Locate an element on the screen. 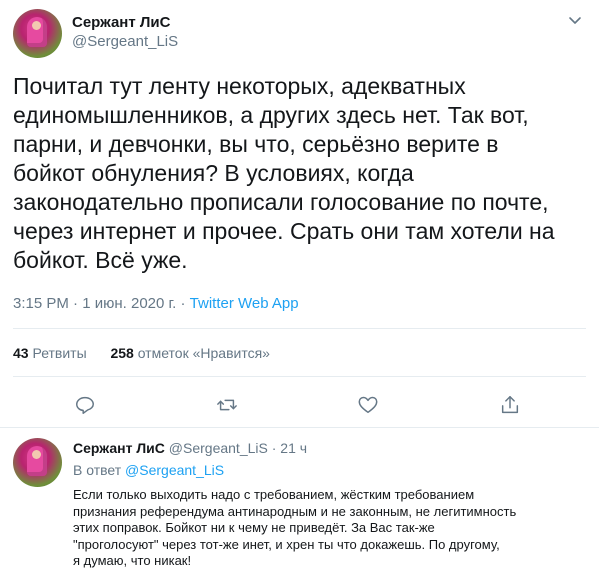  retweets-stat: 43 Ретвиты is located at coordinates (50, 353).